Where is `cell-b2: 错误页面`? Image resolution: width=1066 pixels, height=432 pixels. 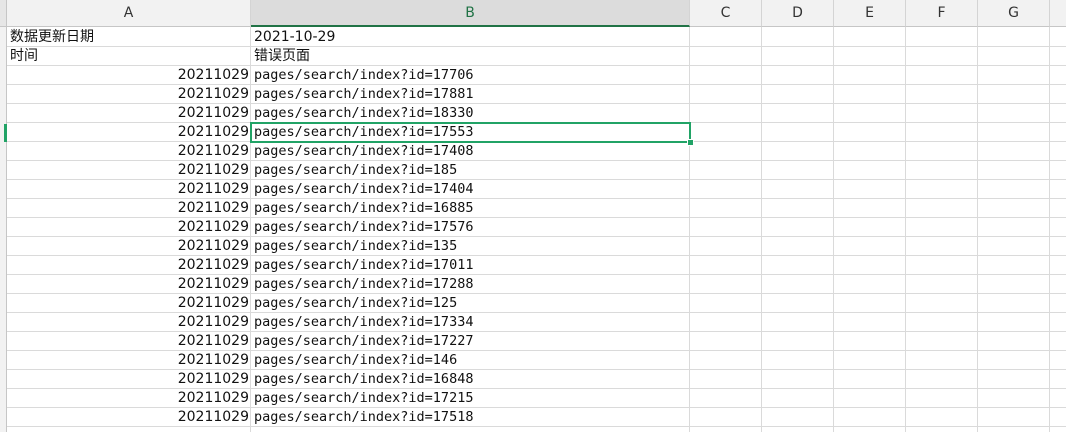
cell-b2: 错误页面 is located at coordinates (471, 56).